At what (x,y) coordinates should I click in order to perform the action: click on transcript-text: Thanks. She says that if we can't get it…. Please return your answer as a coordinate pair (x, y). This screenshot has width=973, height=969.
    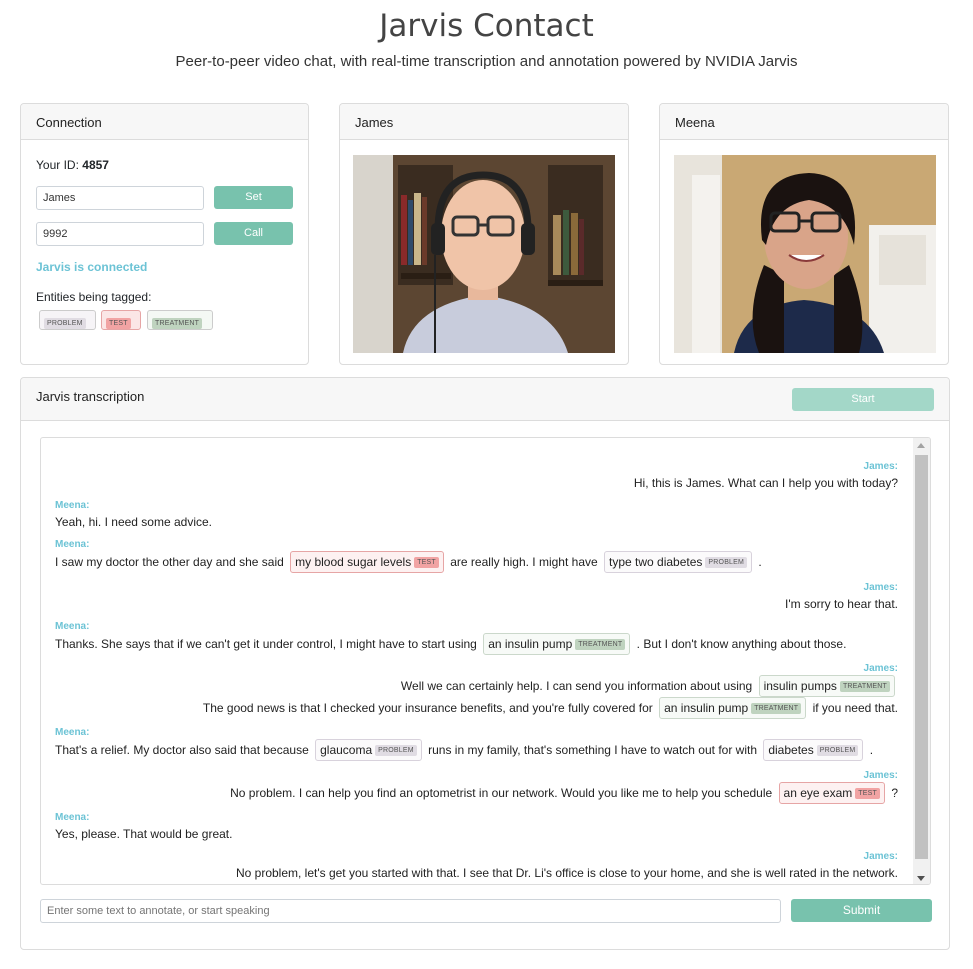
    Looking at the image, I should click on (266, 644).